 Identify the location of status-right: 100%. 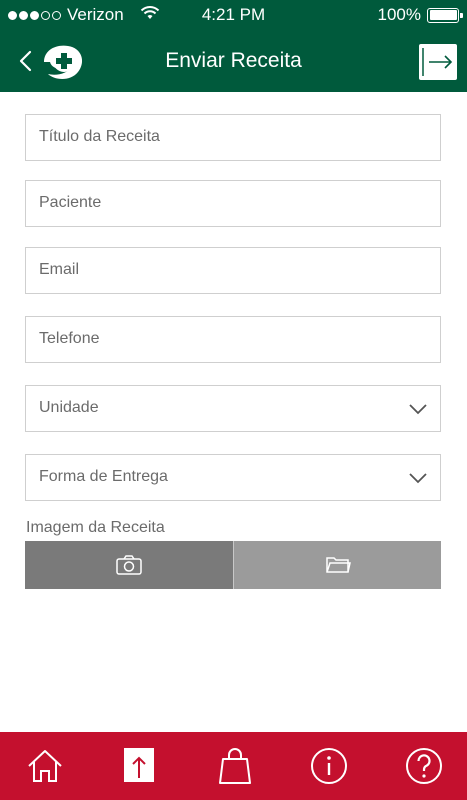
(420, 15).